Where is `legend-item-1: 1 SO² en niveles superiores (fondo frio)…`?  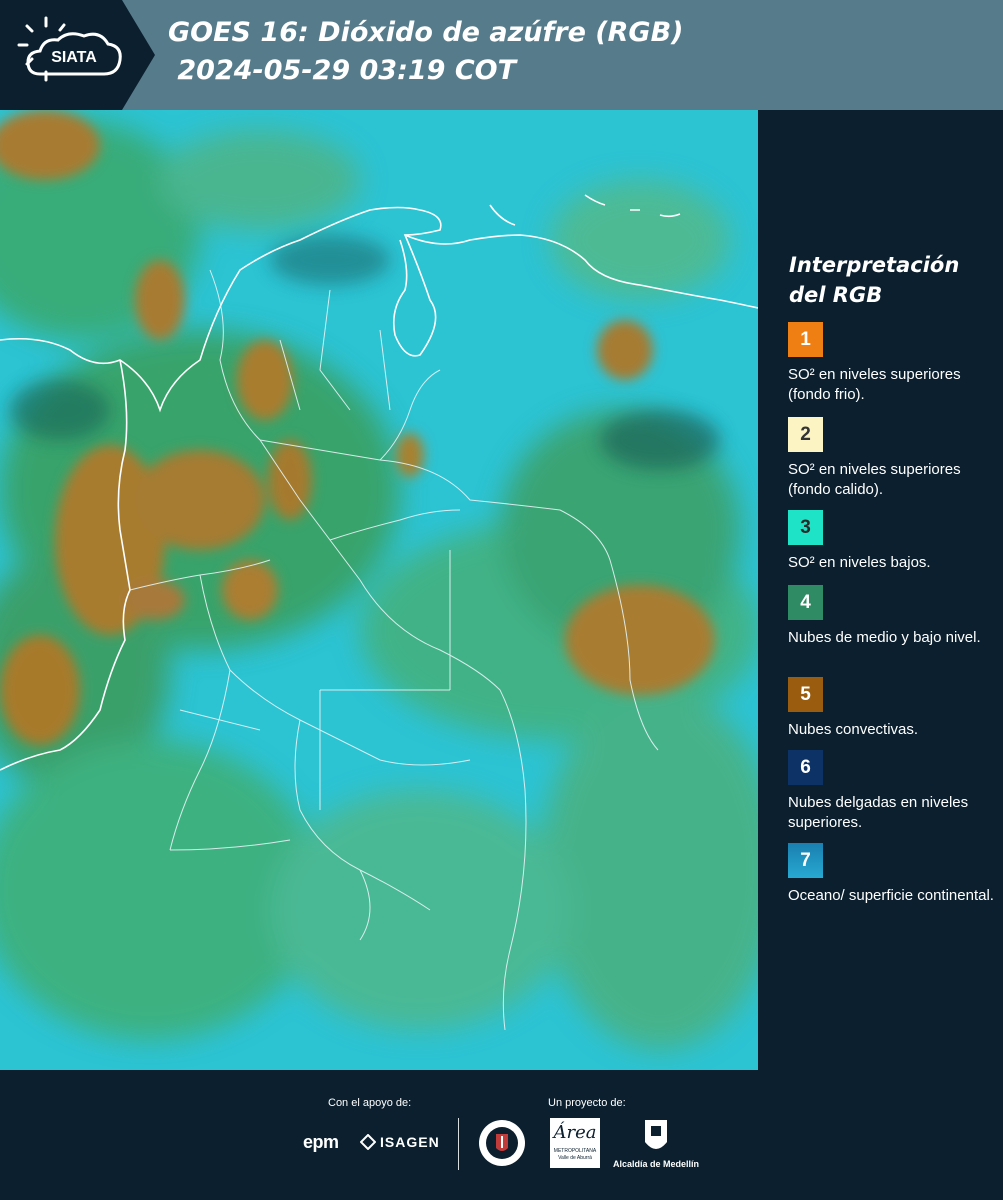
legend-item-1: 1 SO² en niveles superiores (fondo frio)… is located at coordinates (893, 363).